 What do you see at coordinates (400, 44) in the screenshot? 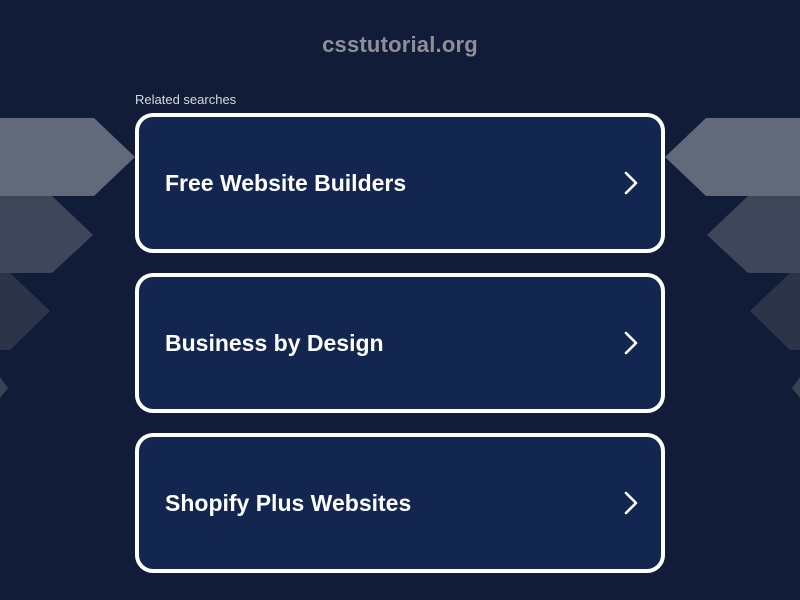
I see `site-title: csstutorial.org` at bounding box center [400, 44].